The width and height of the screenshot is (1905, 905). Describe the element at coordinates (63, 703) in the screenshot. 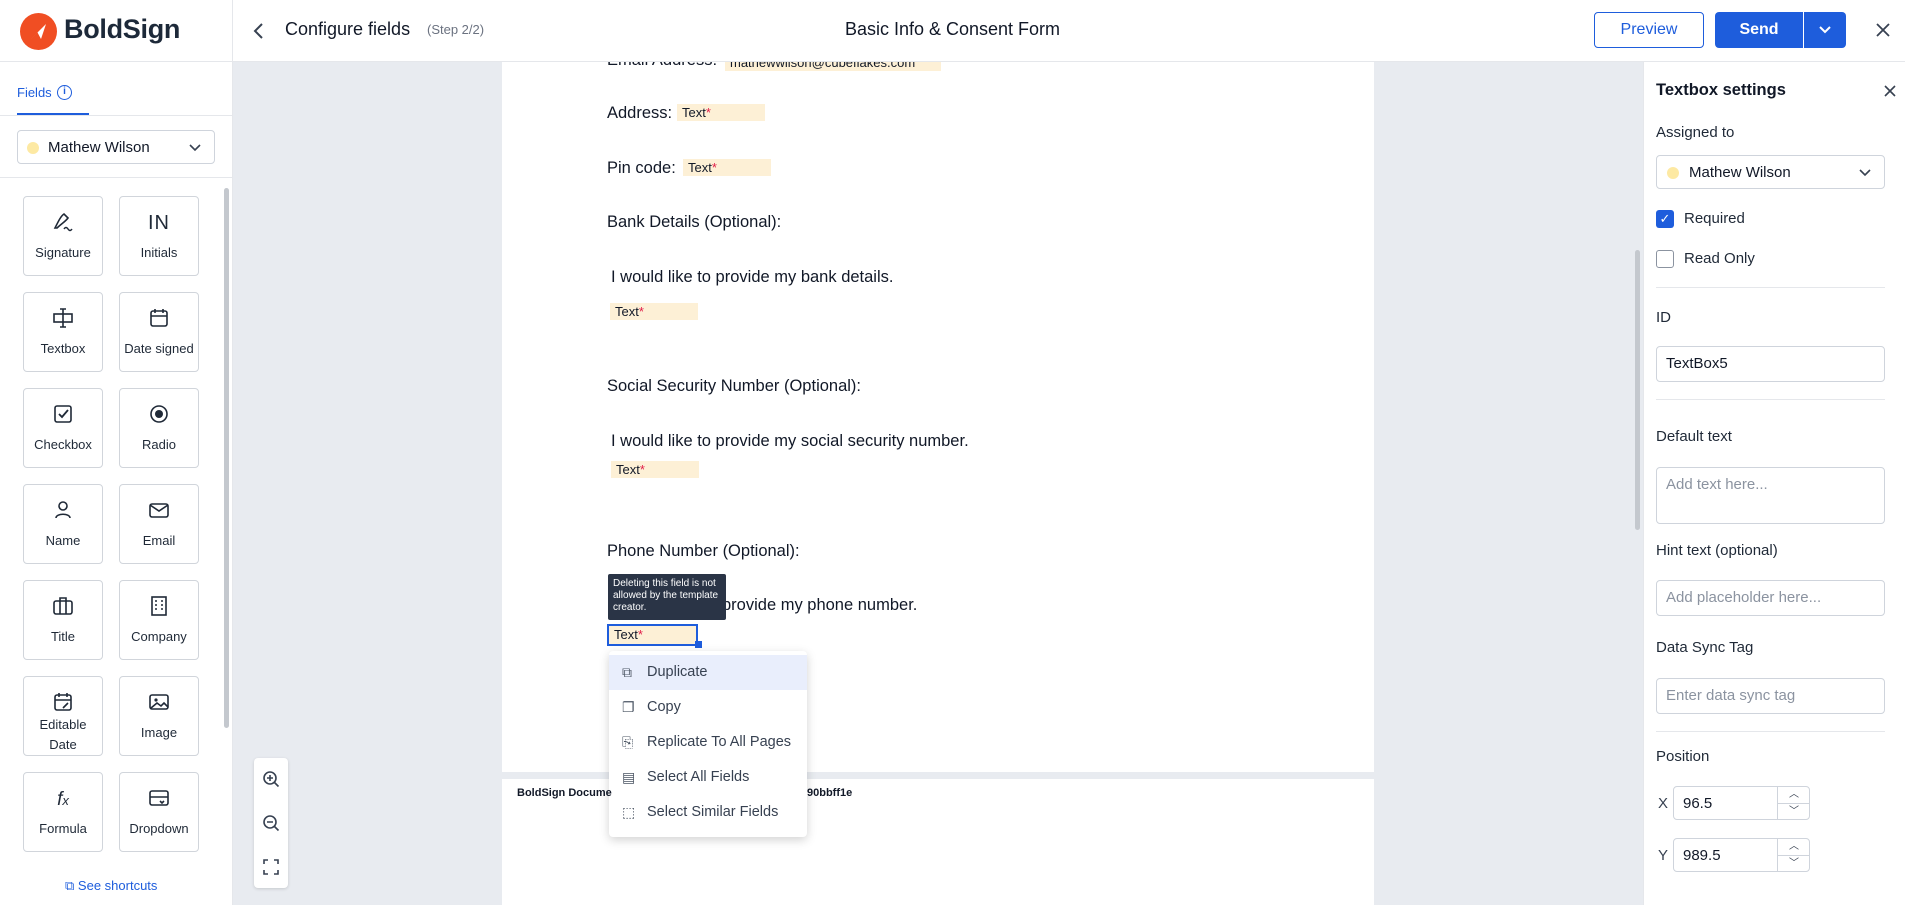

I see `editable-date-icon` at that location.